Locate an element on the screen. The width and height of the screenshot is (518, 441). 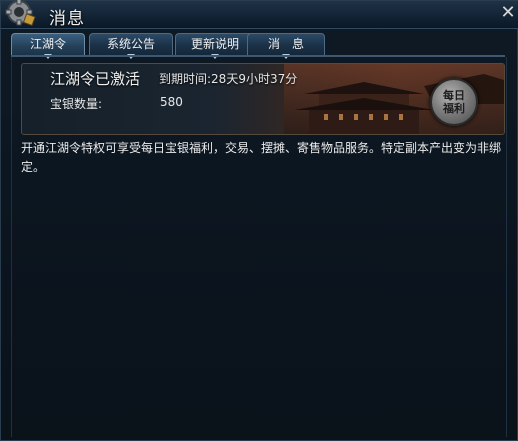
tab-system-announcement: 系统公告 is located at coordinates (131, 46).